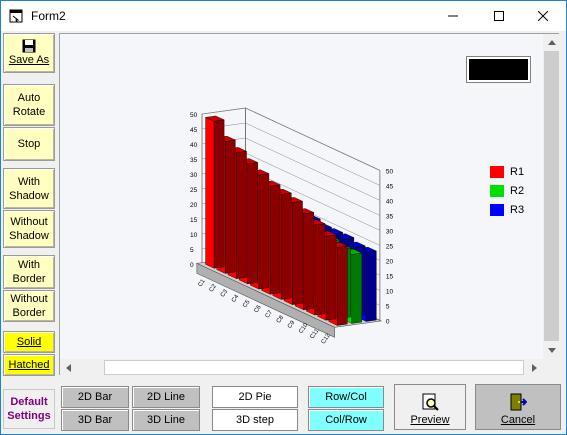  Describe the element at coordinates (192, 250) in the screenshot. I see `y-tick-label: 5` at that location.